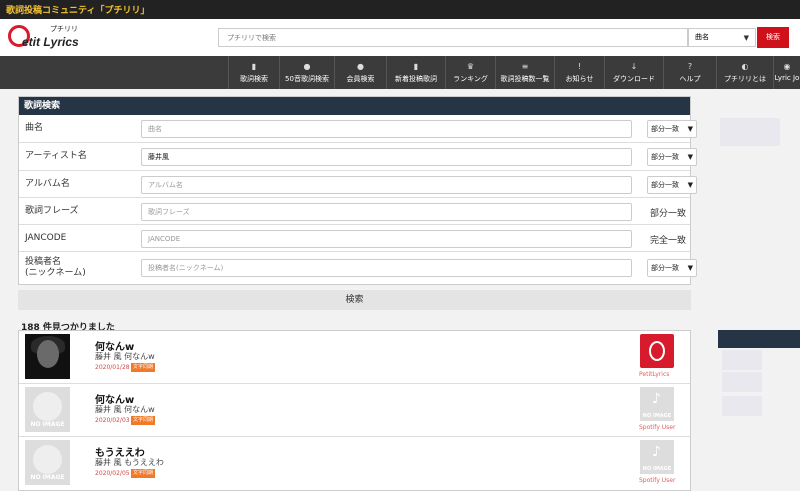  I want to click on site-tagline: 歌詞投稿コミュニティ「プチリリ」, so click(78, 11).